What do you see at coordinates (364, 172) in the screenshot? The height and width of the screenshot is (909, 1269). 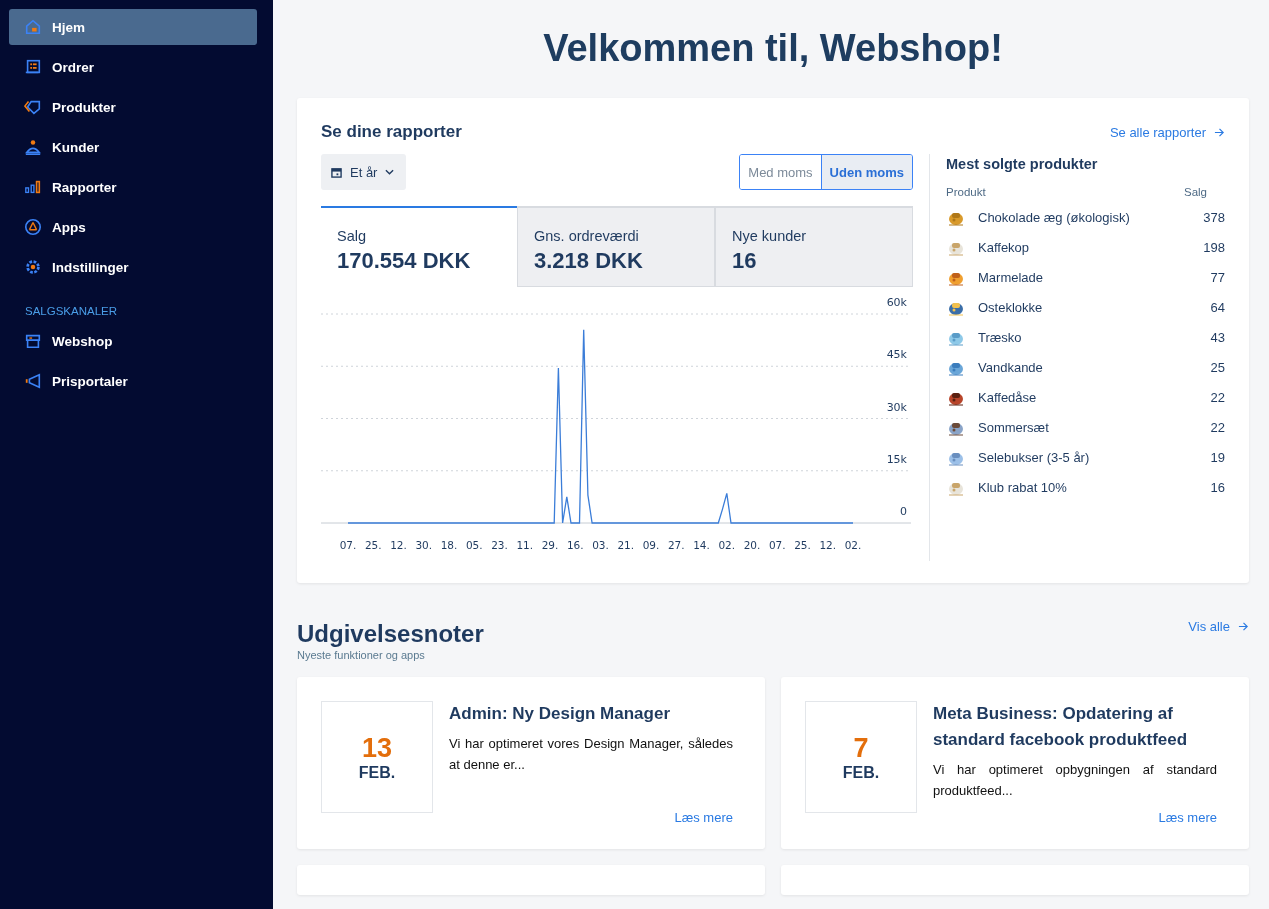 I see `period-dropdown: Et år` at bounding box center [364, 172].